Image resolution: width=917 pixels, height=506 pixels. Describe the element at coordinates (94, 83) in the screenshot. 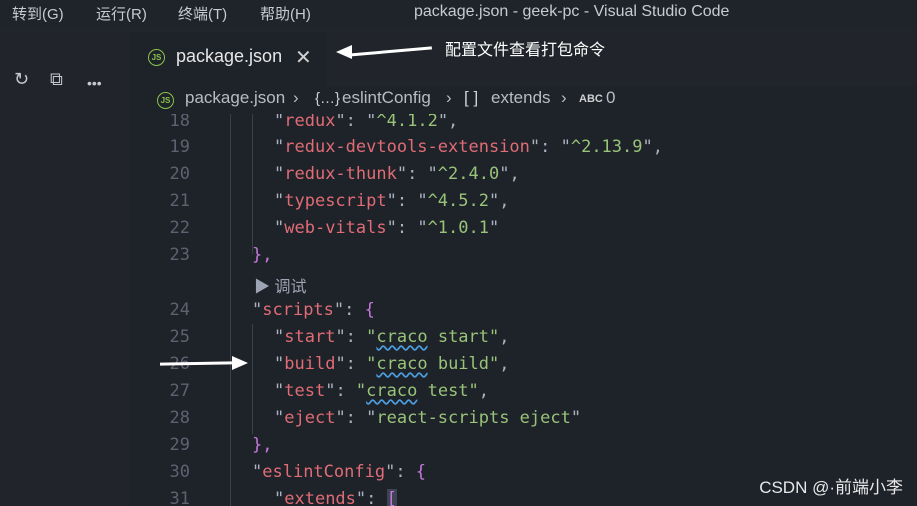

I see `more-icon: •••` at that location.